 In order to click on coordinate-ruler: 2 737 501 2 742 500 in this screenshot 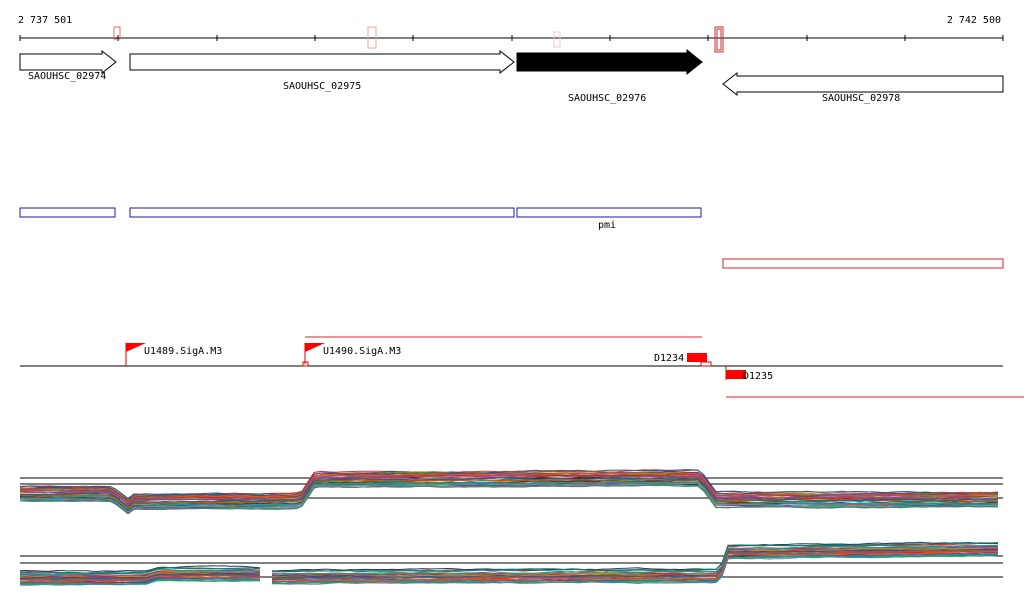, I will do `click(511, 34)`.